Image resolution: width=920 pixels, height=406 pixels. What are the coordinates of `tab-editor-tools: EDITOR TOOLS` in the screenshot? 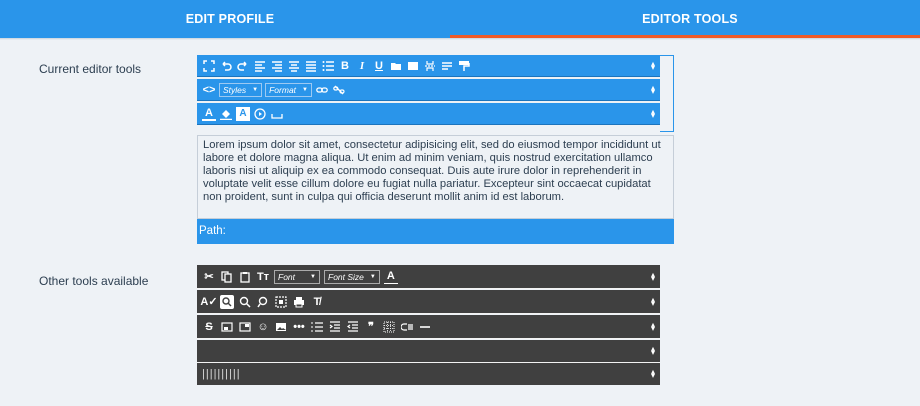 It's located at (690, 19).